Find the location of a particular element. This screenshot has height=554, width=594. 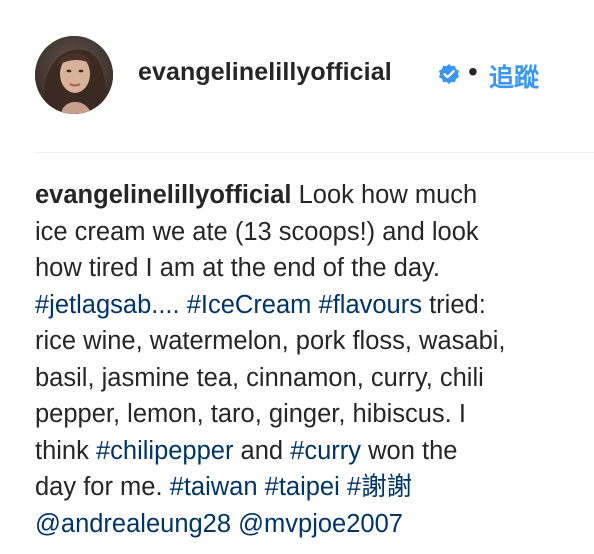

profile-photo-avatar is located at coordinates (74, 75).